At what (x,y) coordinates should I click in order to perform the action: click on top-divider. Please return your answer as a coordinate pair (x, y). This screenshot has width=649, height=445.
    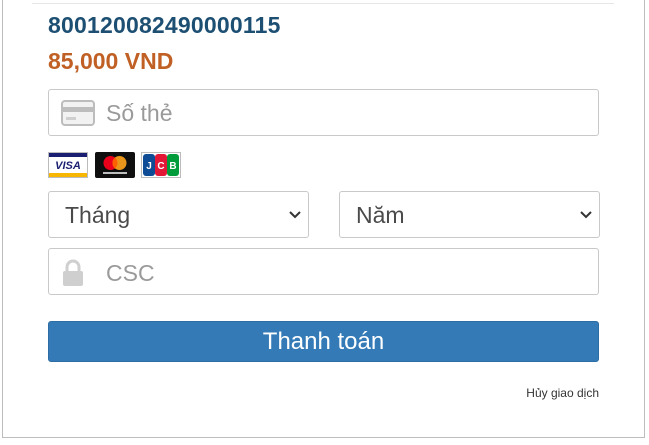
    Looking at the image, I should click on (323, 3).